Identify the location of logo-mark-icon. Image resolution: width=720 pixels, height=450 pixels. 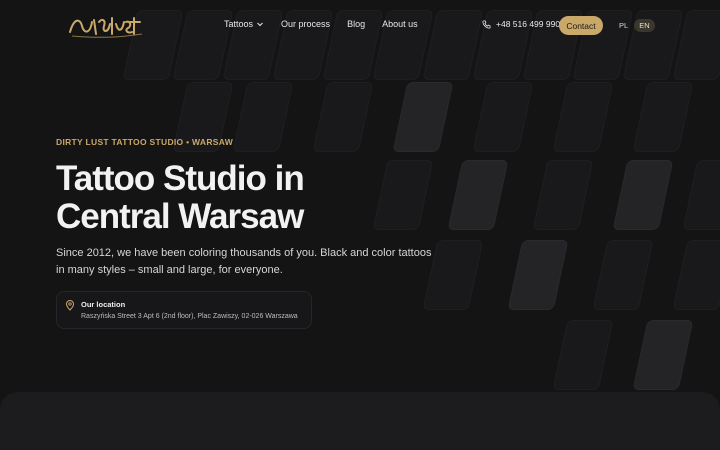
(106, 27).